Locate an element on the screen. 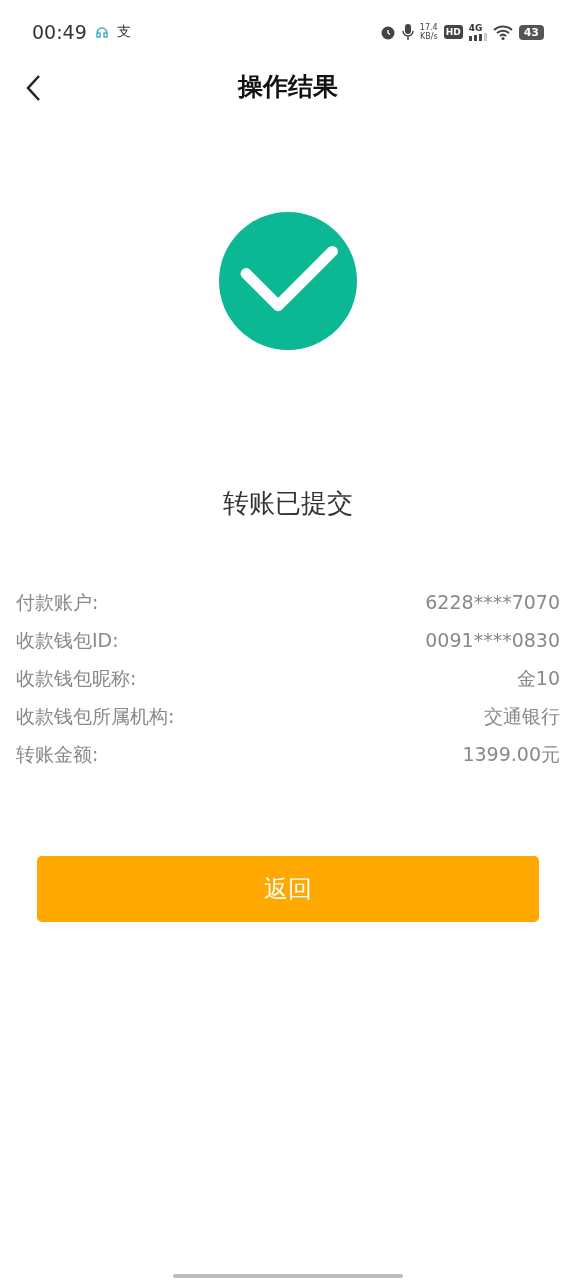  signal-icon is located at coordinates (477, 36).